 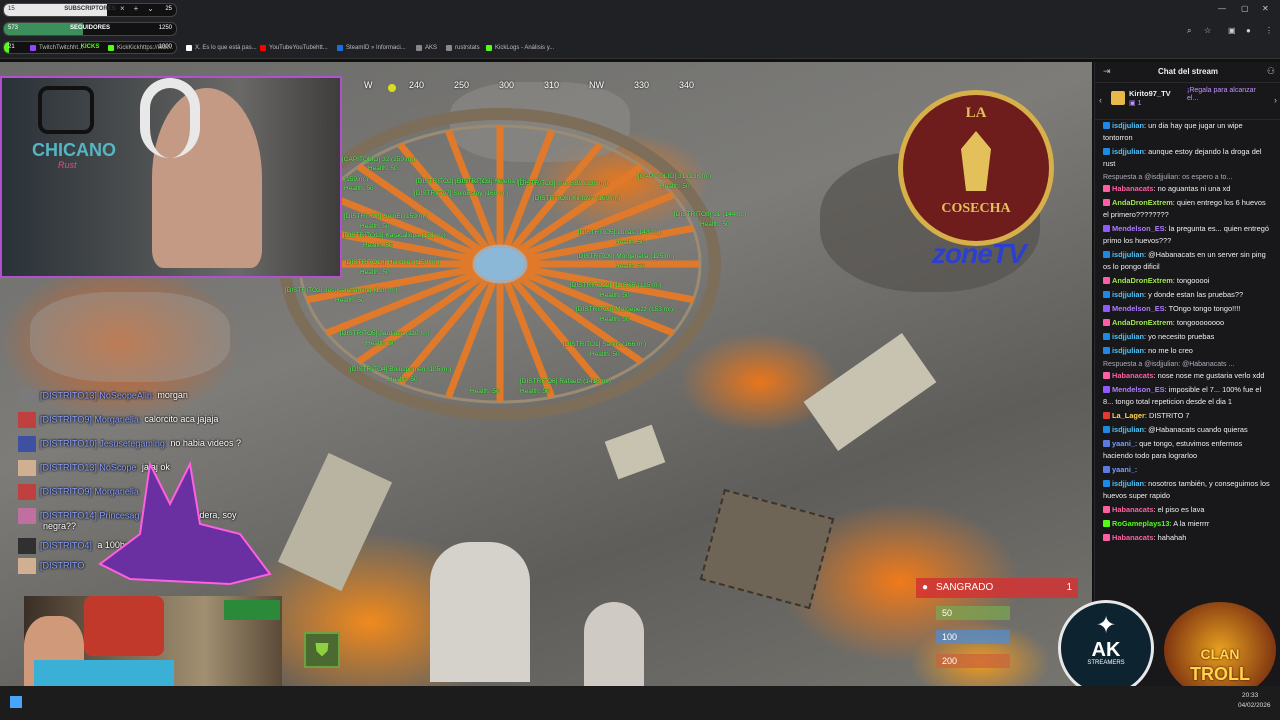 I want to click on bleeding-status: ● SANGRADO 1, so click(x=997, y=588).